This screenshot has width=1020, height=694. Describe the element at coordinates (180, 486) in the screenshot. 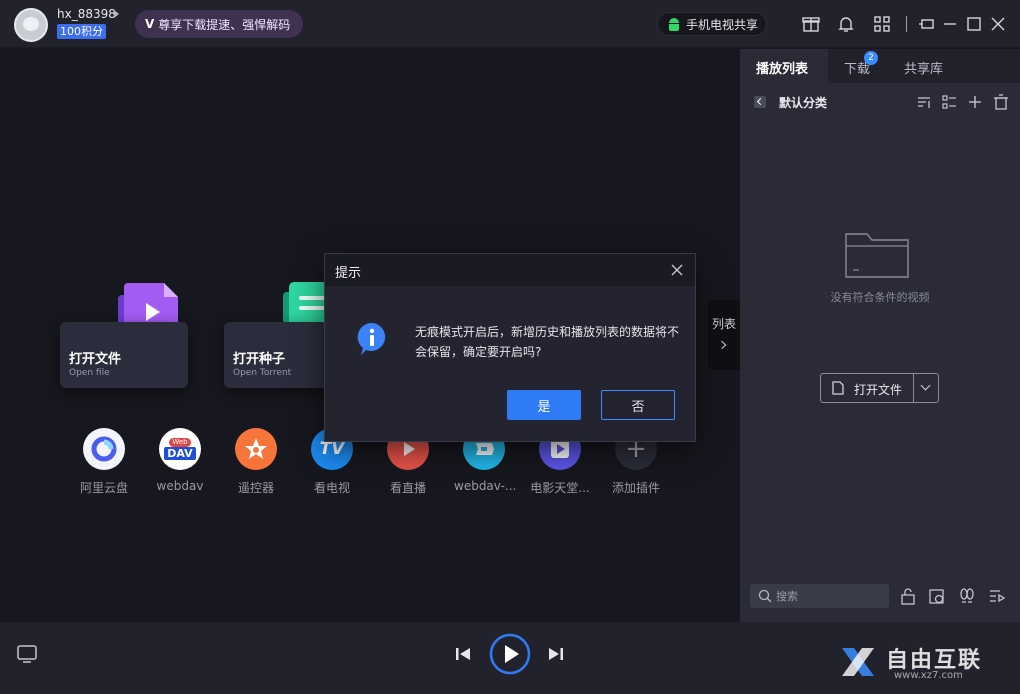

I see `plugin-label: webdav` at that location.